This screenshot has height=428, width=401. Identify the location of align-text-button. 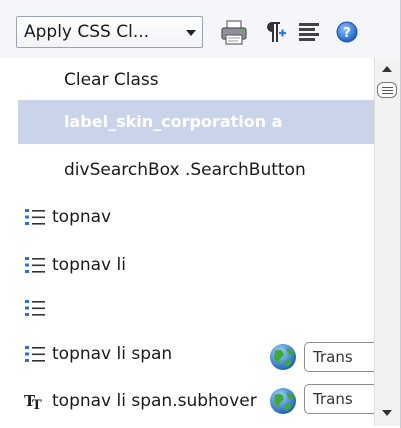
(309, 32).